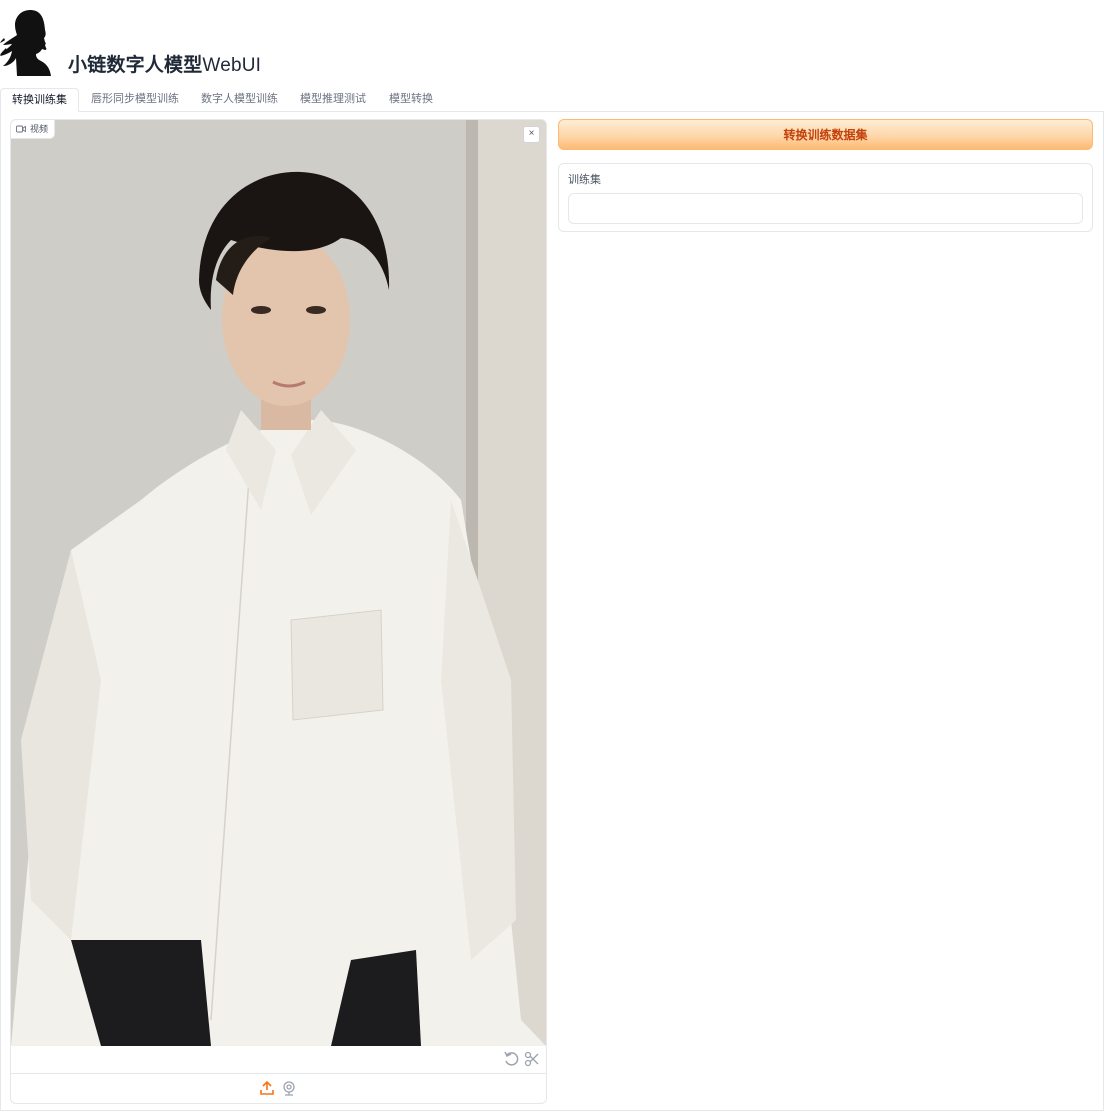 This screenshot has height=1113, width=1104. I want to click on webcam-icon, so click(289, 1088).